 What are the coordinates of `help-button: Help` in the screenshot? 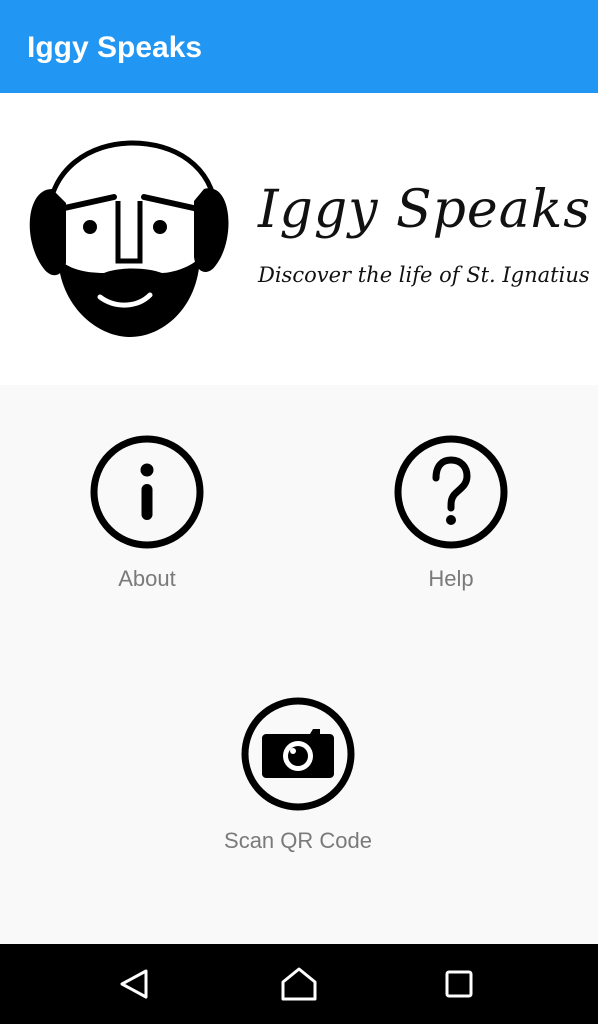 It's located at (451, 514).